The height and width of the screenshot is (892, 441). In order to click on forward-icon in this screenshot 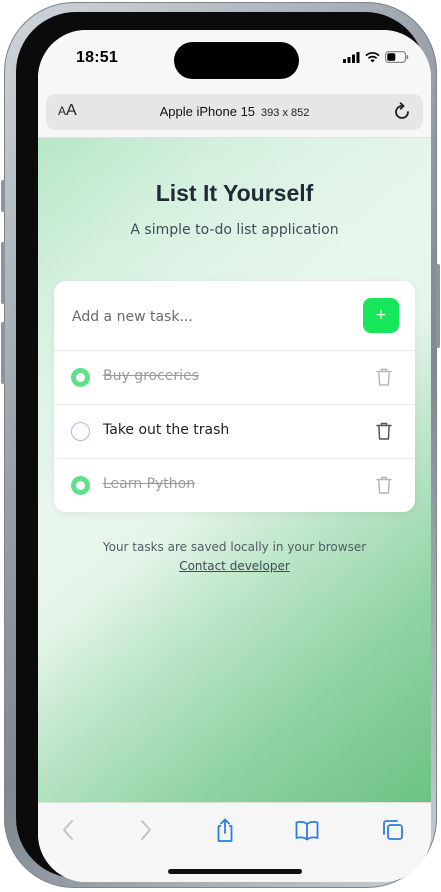, I will do `click(145, 830)`.